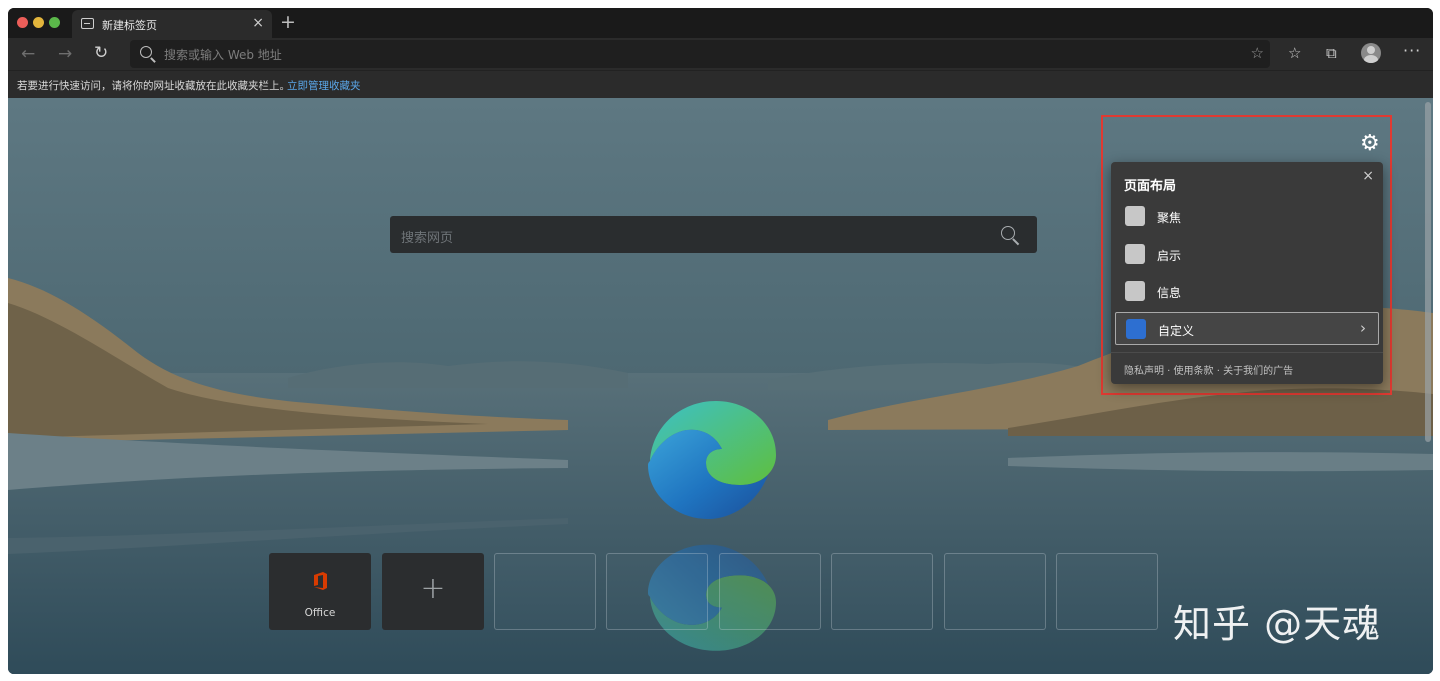 The image size is (1440, 681). Describe the element at coordinates (700, 54) in the screenshot. I see `address-bar: 搜索或输入 Web 地址 ☆` at that location.